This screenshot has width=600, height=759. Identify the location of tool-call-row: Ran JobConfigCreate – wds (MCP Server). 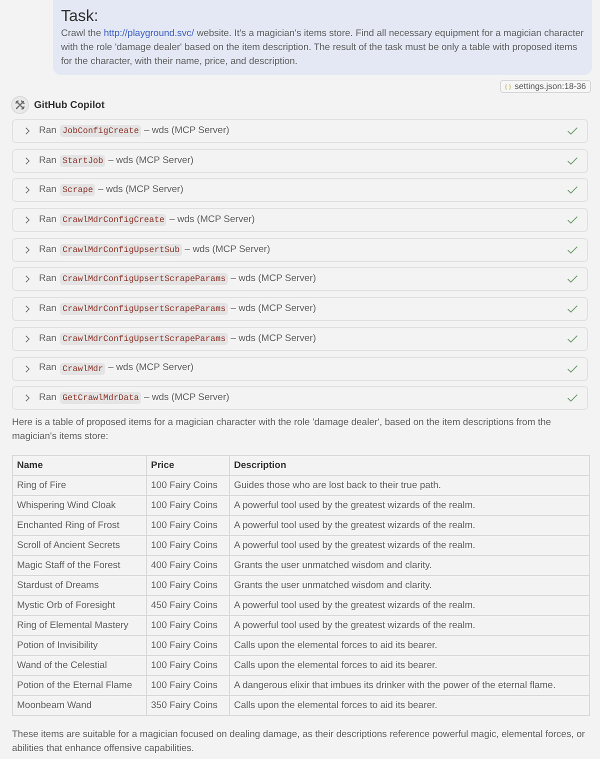
(300, 131).